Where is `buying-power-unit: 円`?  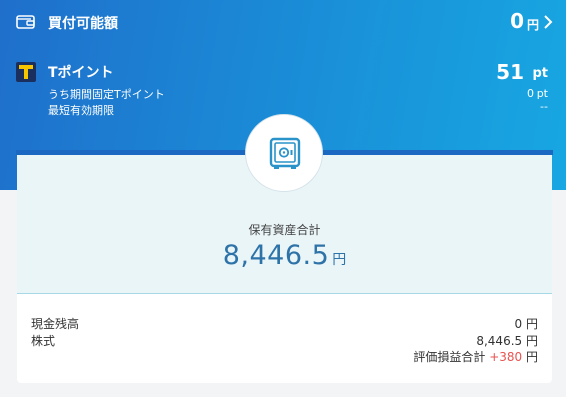
buying-power-unit: 円 is located at coordinates (532, 25).